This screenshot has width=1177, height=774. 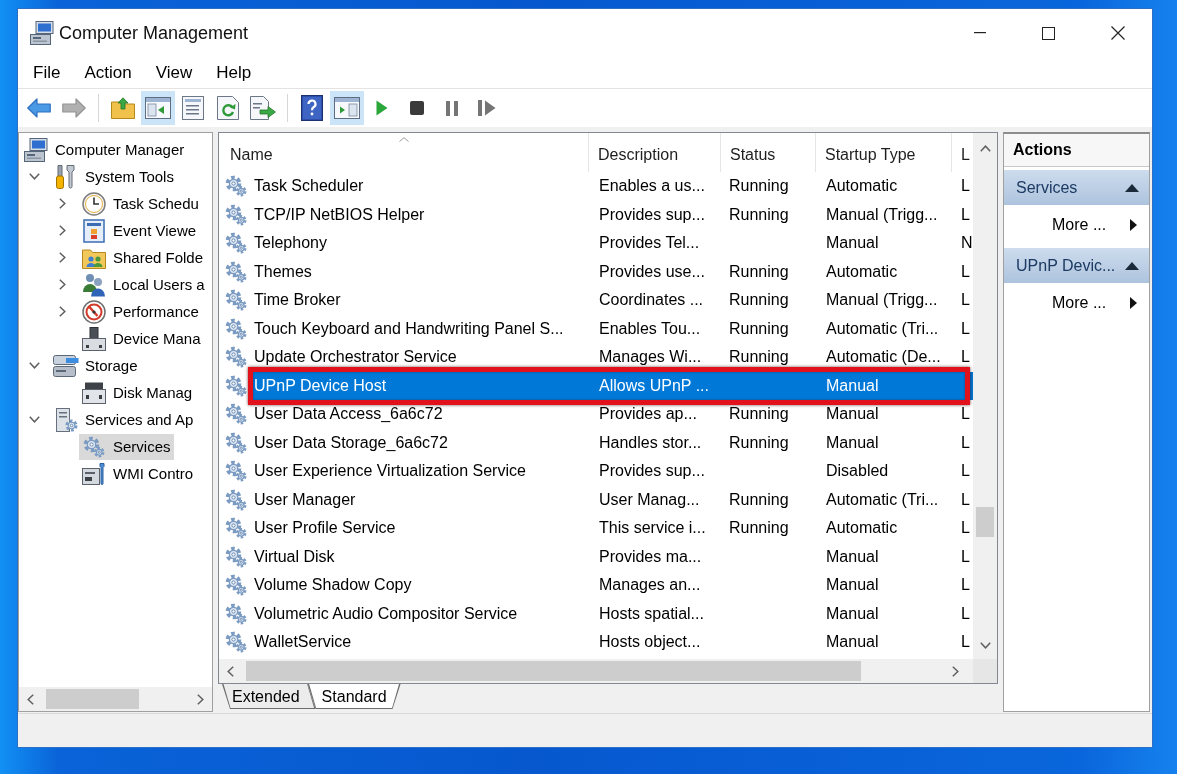 I want to click on chevron-right-icon, so click(x=955, y=671).